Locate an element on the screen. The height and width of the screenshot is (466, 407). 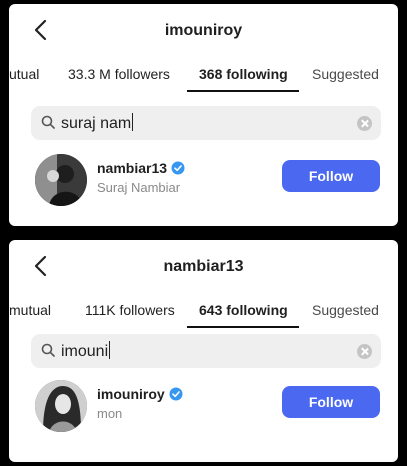
header: imouniroy is located at coordinates (203, 30).